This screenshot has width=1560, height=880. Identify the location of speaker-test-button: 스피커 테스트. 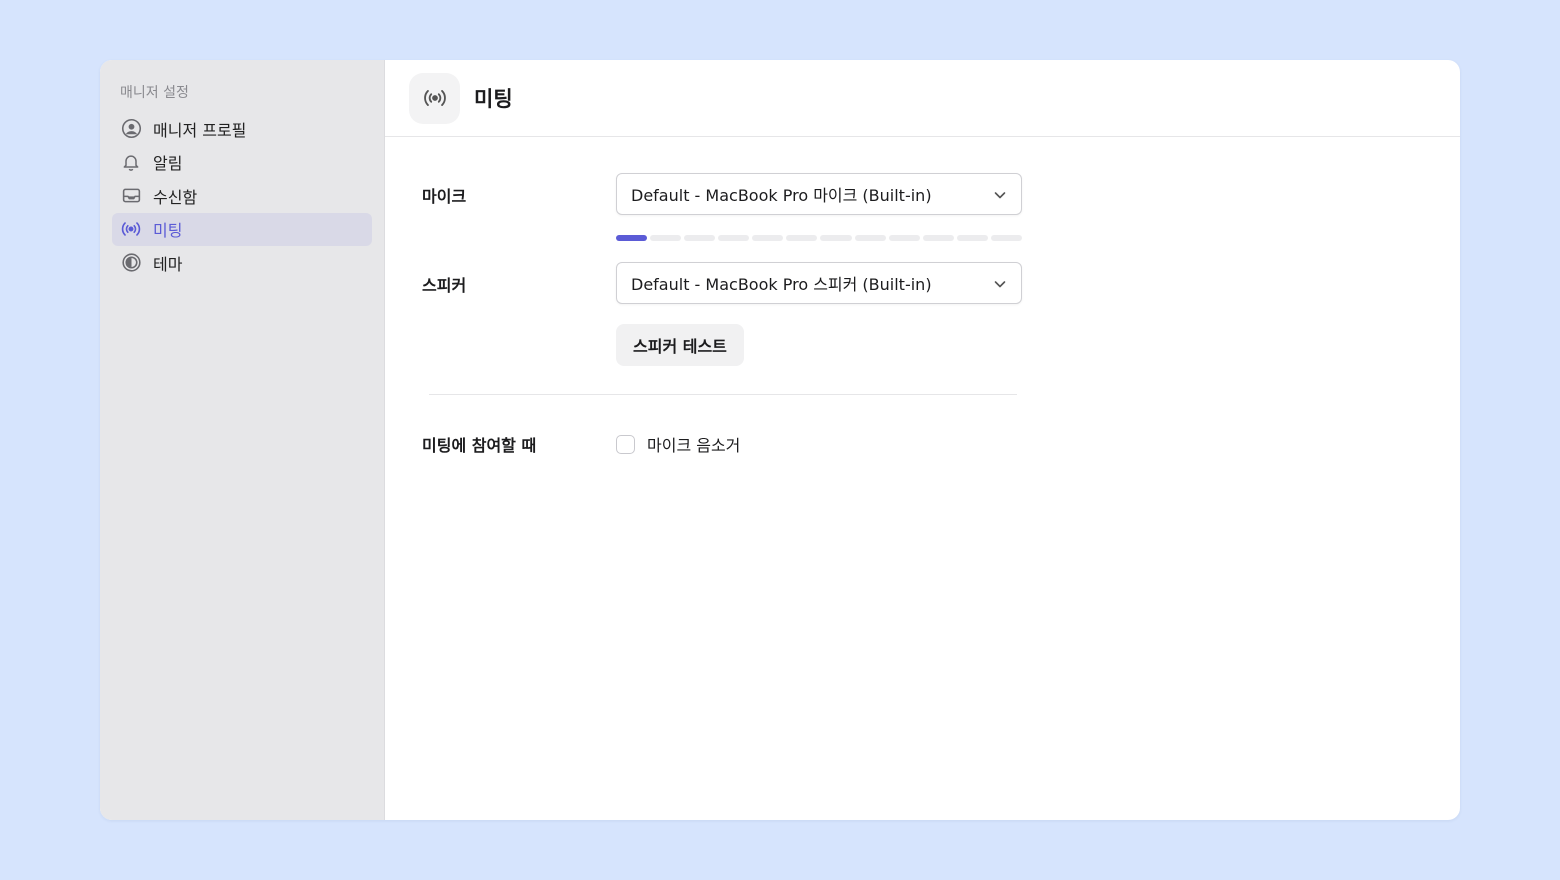
(680, 345).